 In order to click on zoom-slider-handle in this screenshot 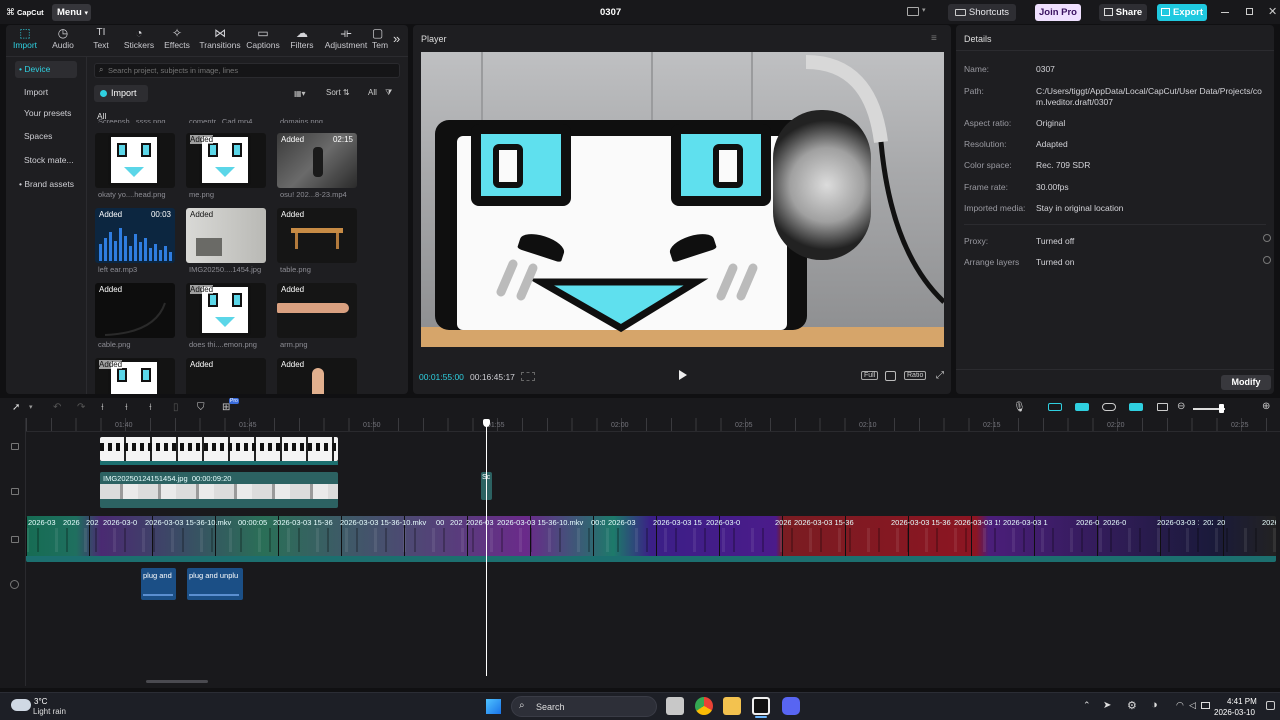, I will do `click(1221, 408)`.